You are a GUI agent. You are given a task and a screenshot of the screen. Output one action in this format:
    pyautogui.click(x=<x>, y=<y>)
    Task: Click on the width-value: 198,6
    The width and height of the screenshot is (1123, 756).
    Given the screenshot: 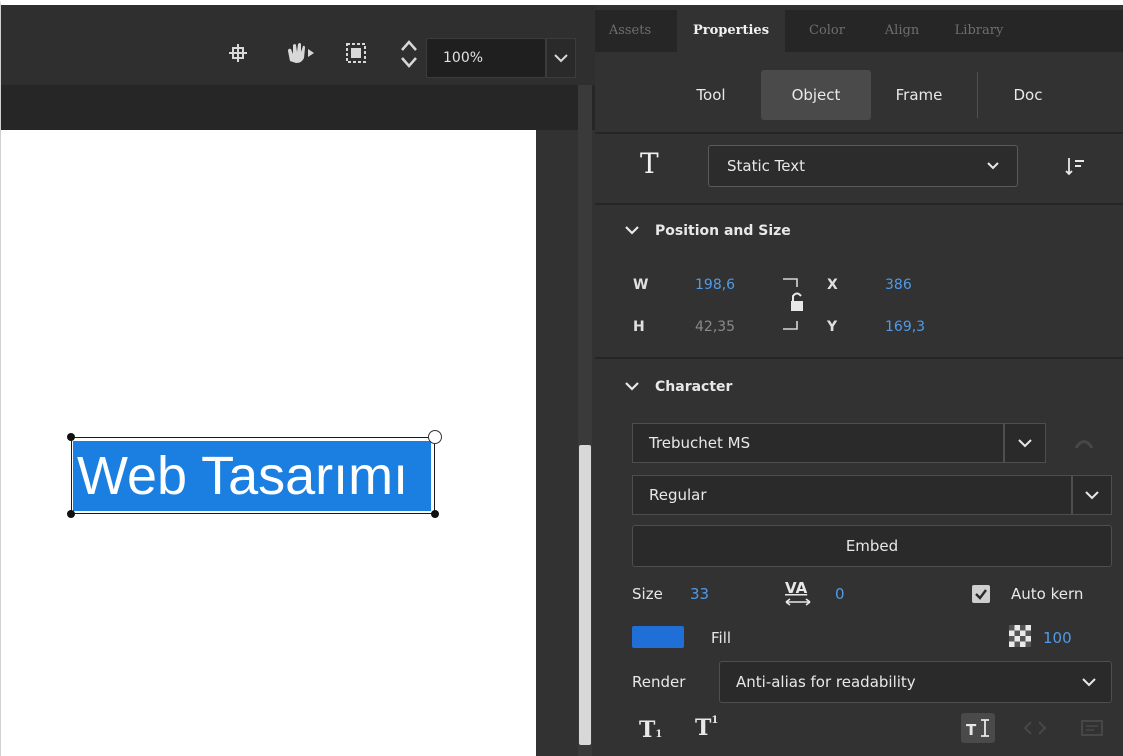 What is the action you would take?
    pyautogui.click(x=715, y=285)
    